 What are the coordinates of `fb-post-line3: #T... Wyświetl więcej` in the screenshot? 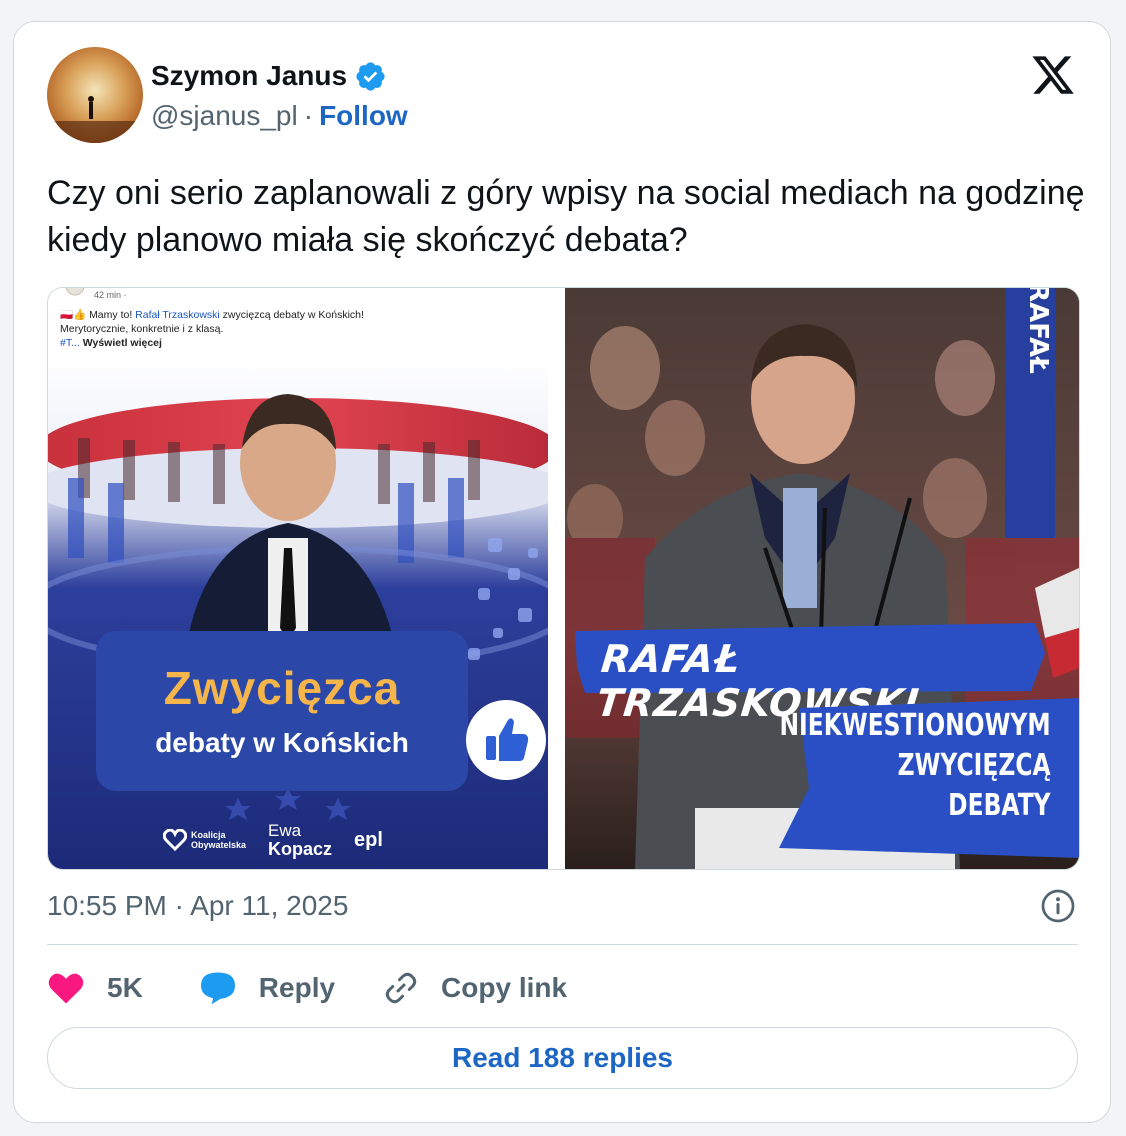 It's located at (111, 343).